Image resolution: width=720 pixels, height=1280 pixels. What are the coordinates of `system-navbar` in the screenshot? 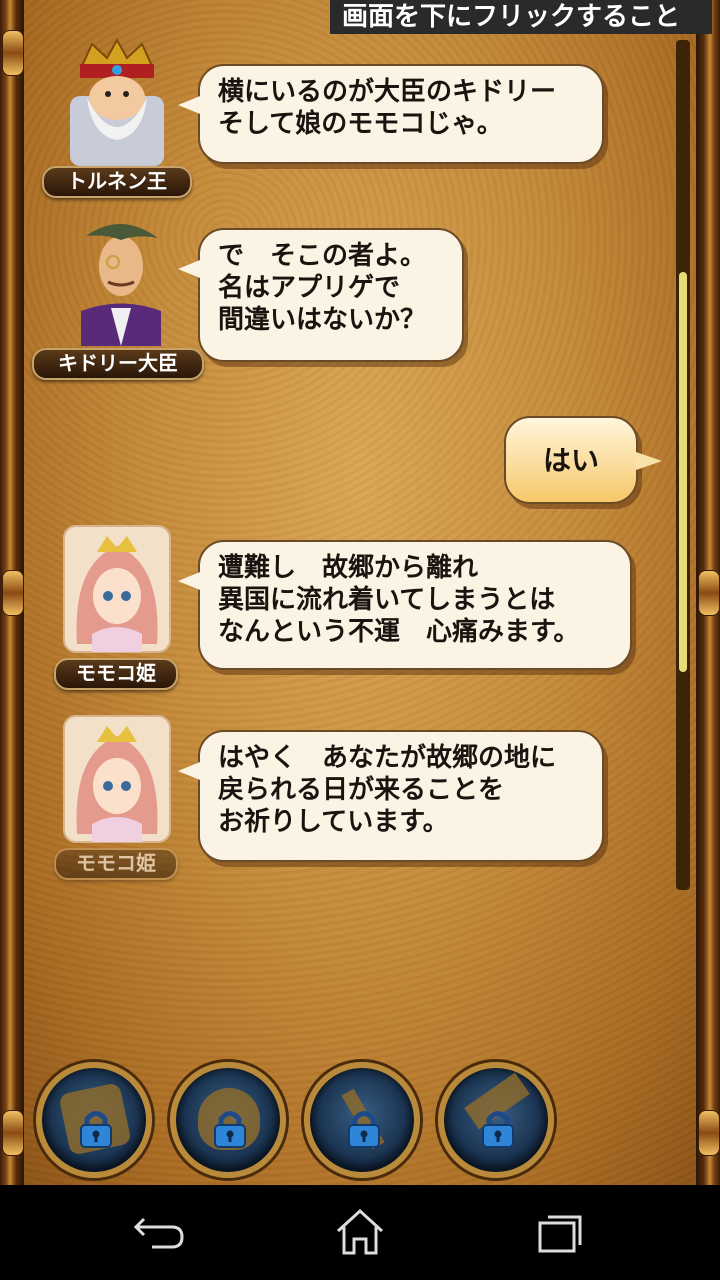 It's located at (360, 1232).